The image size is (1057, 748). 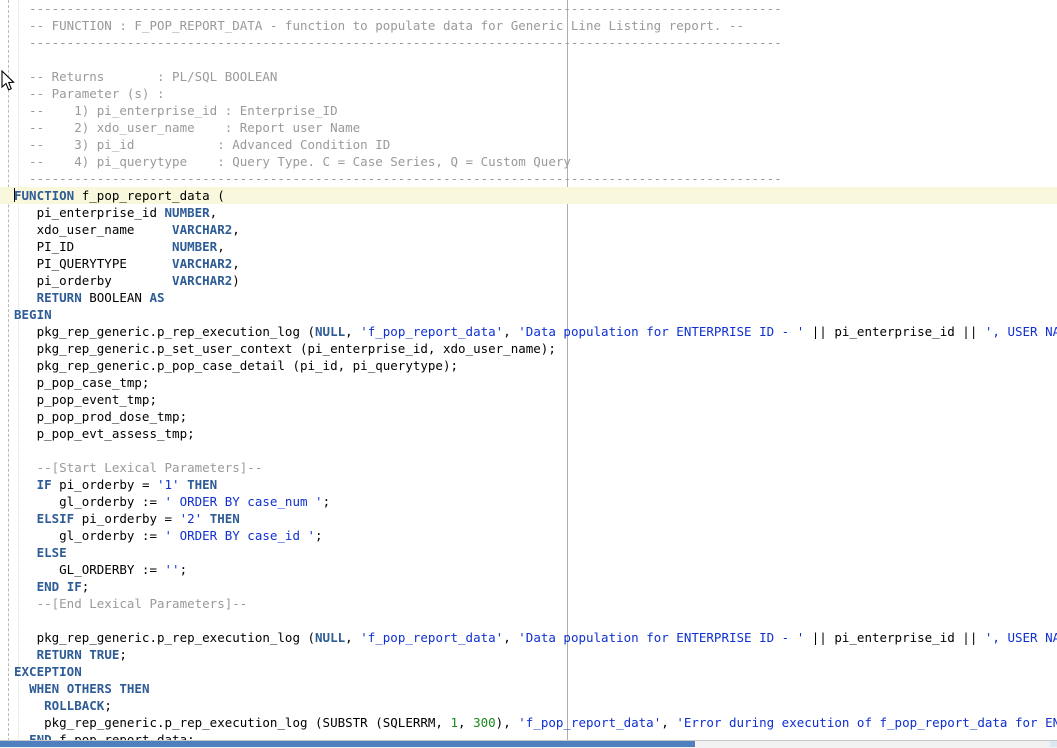 I want to click on code-line: p_pop_prod_dose_tmp;, so click(x=528, y=416).